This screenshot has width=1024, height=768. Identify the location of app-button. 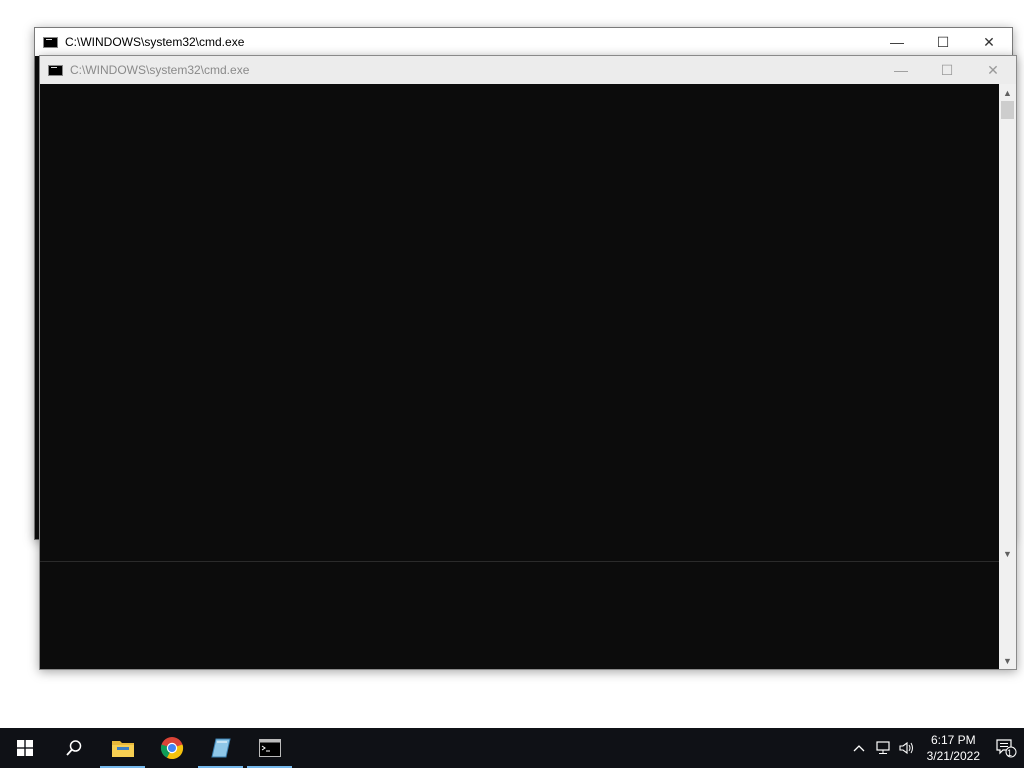
(220, 748).